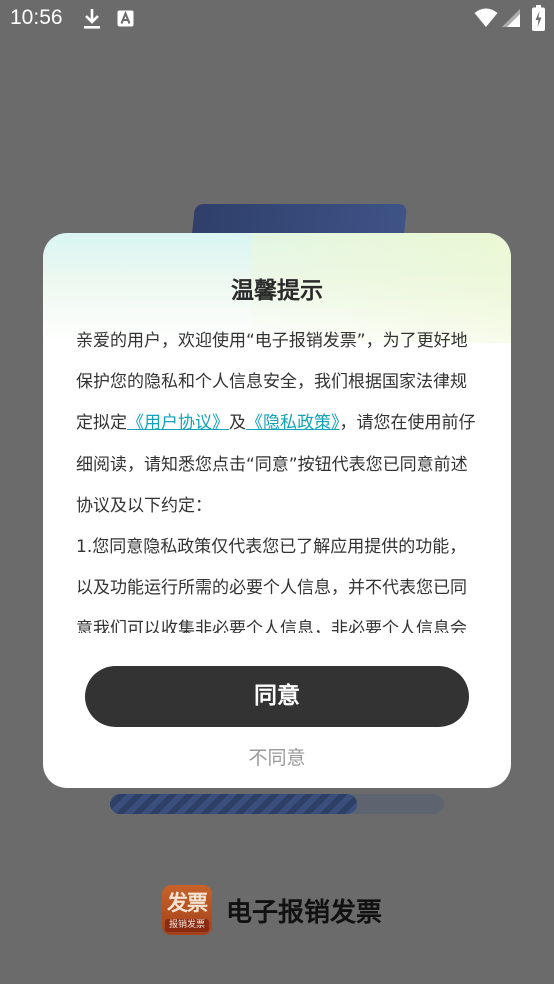 The image size is (554, 984). What do you see at coordinates (178, 423) in the screenshot?
I see `user-agreement-link: 《用户协议》` at bounding box center [178, 423].